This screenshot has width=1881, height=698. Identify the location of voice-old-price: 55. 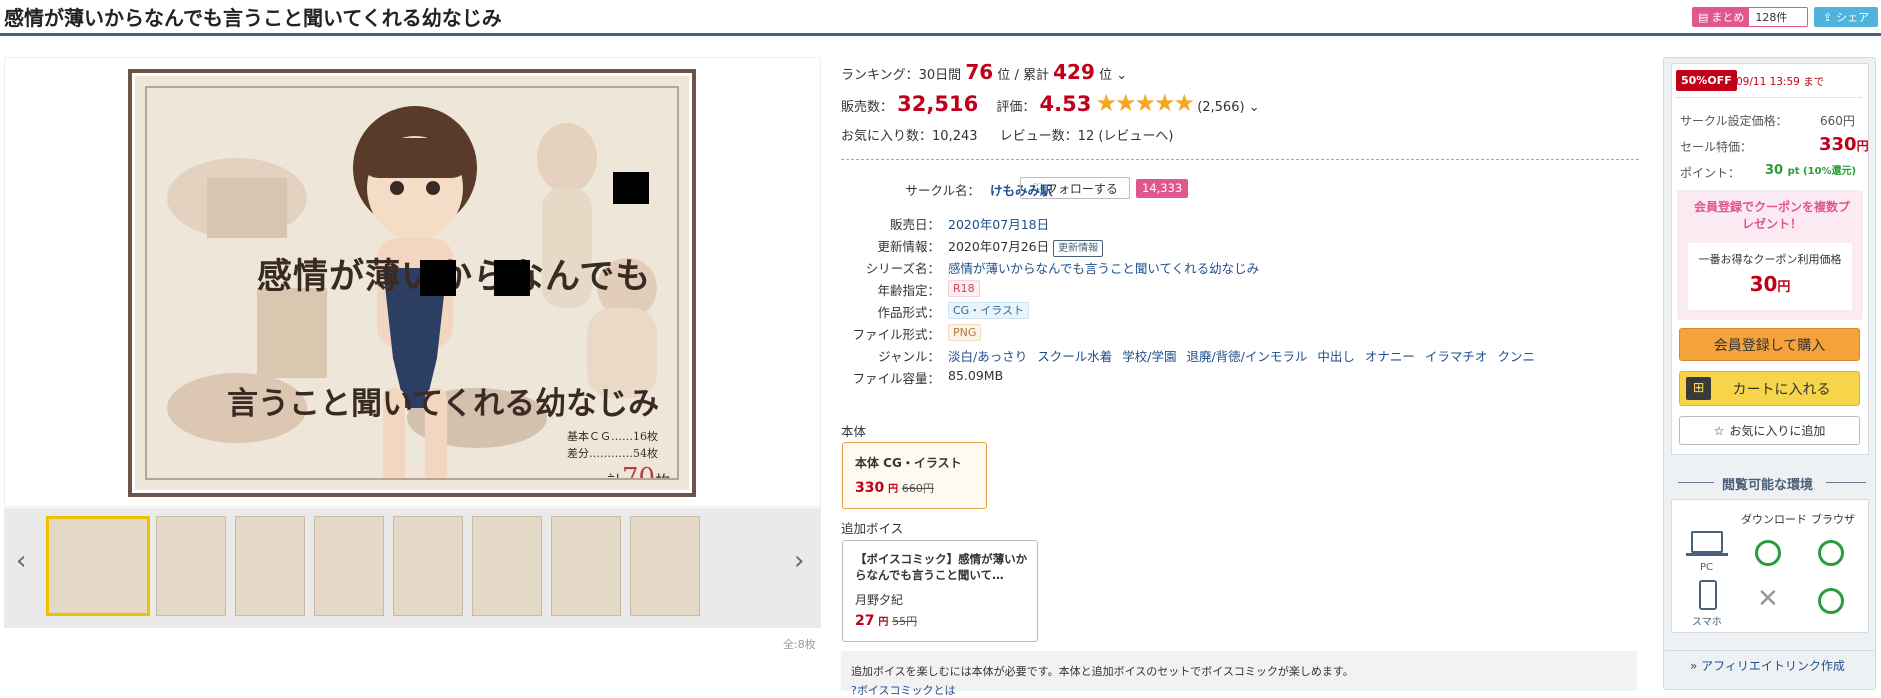
(899, 621).